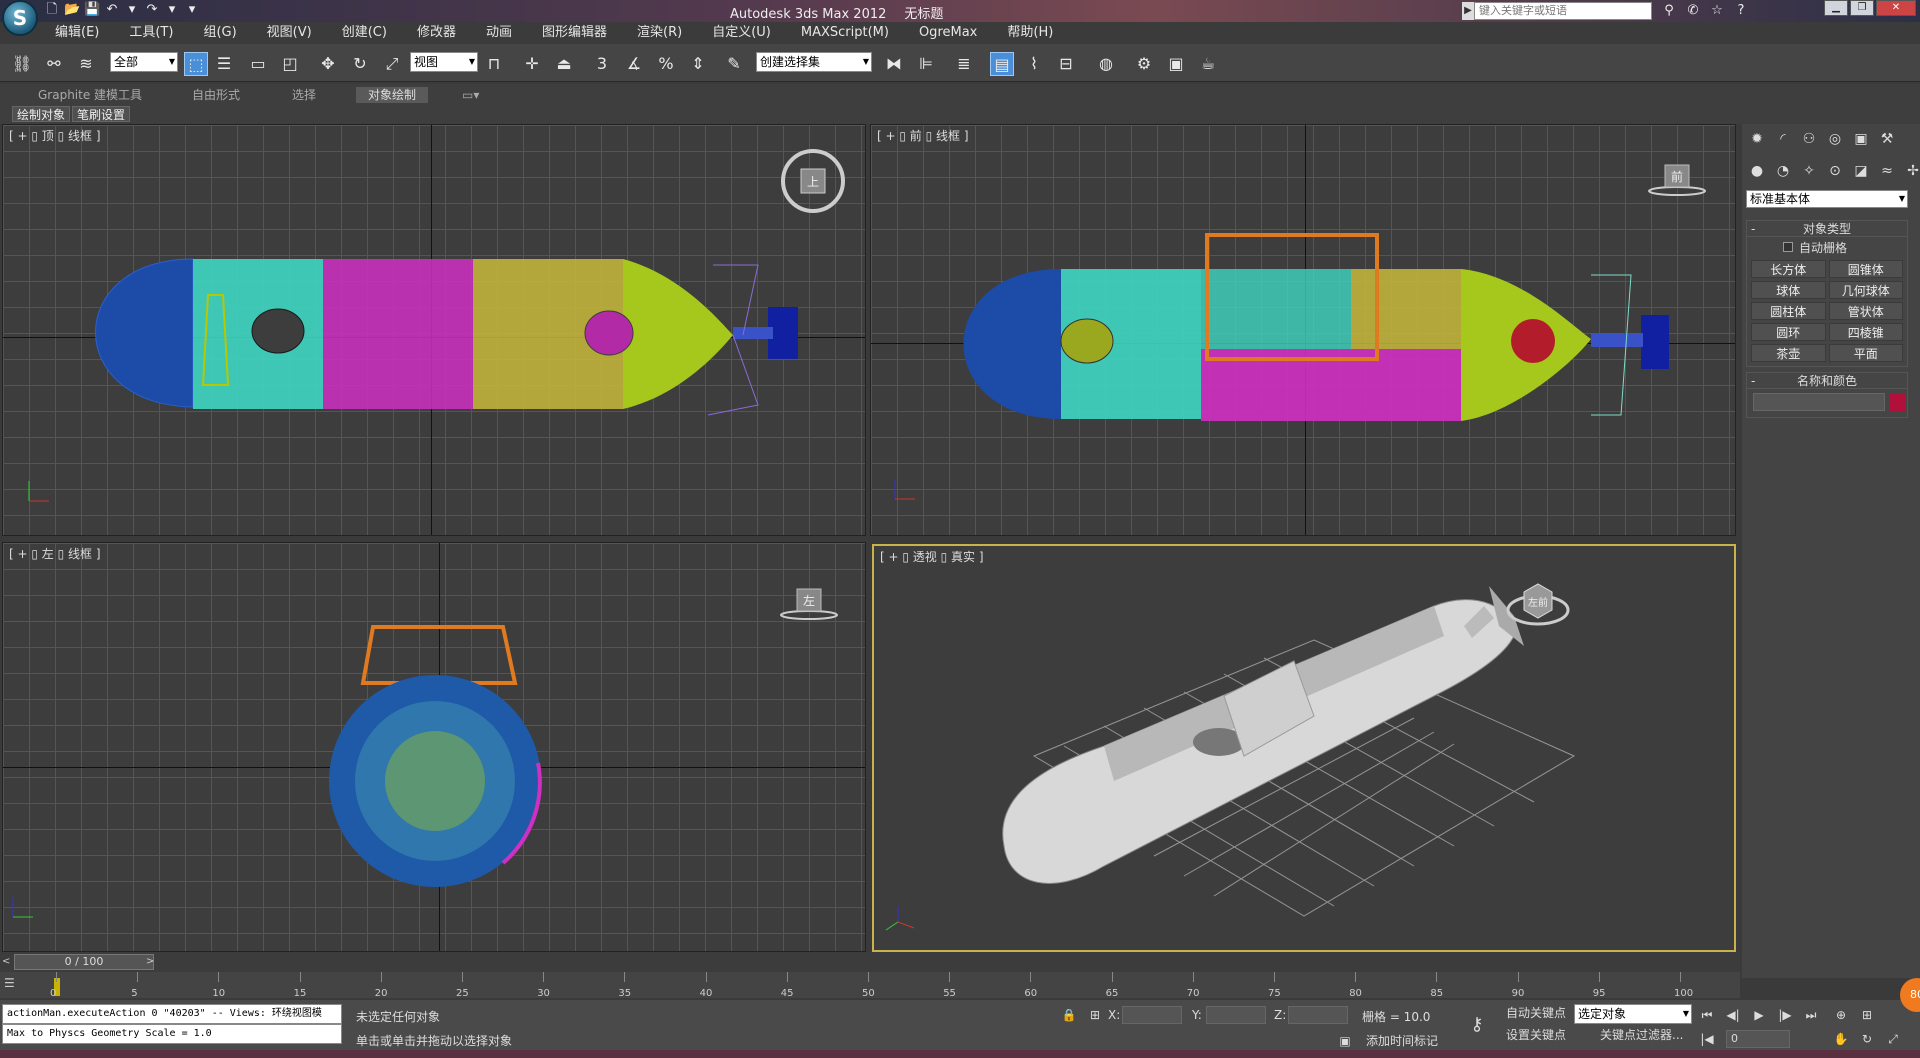 Image resolution: width=1920 pixels, height=1058 pixels. Describe the element at coordinates (734, 64) in the screenshot. I see `edit-named-sets-icon: ✎` at that location.